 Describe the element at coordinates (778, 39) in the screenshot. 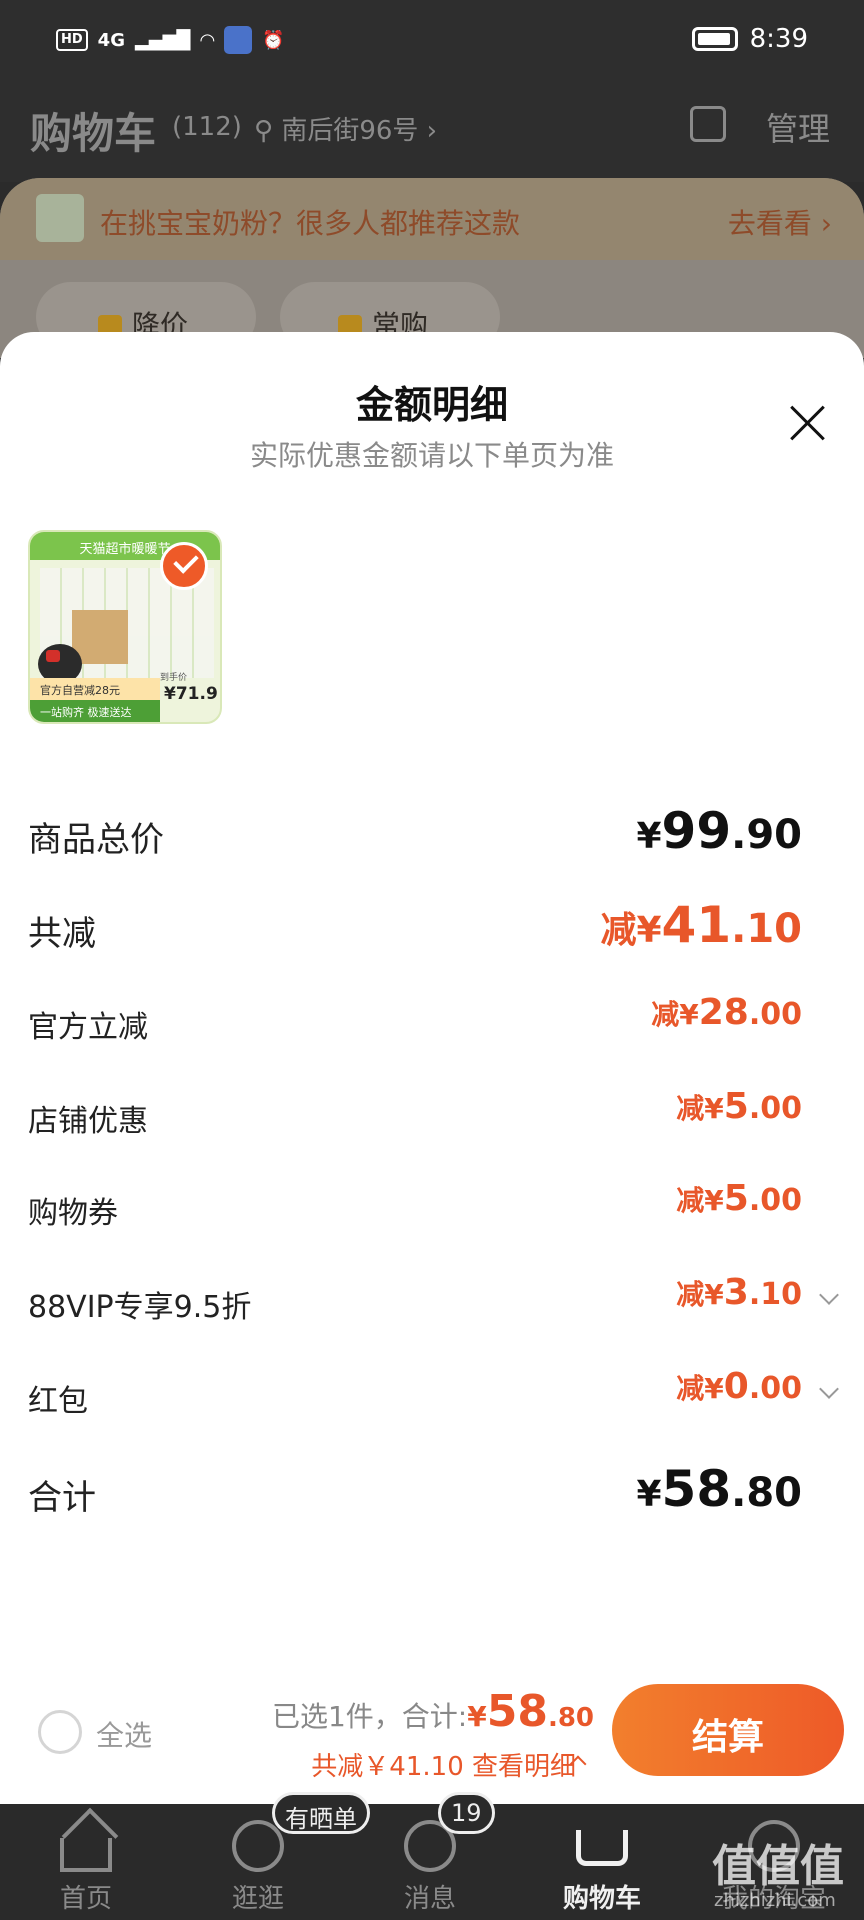

I see `clock: 8:39` at that location.